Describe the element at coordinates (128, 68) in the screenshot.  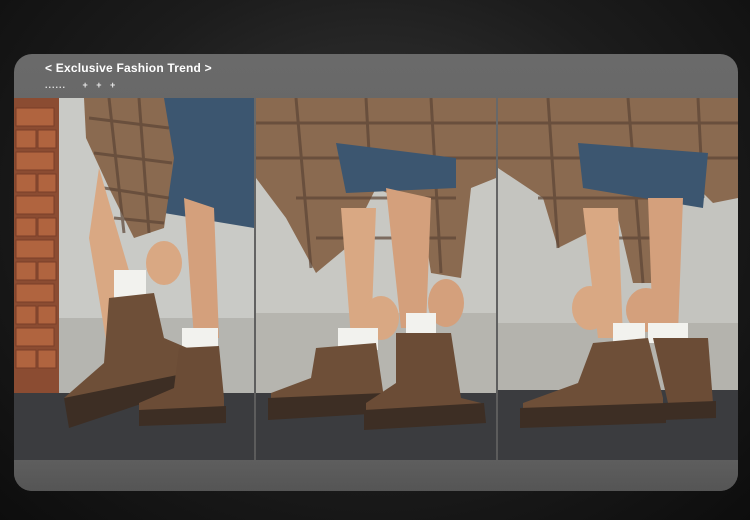
I see `banner-title: < Exclusive Fashion Trend >` at that location.